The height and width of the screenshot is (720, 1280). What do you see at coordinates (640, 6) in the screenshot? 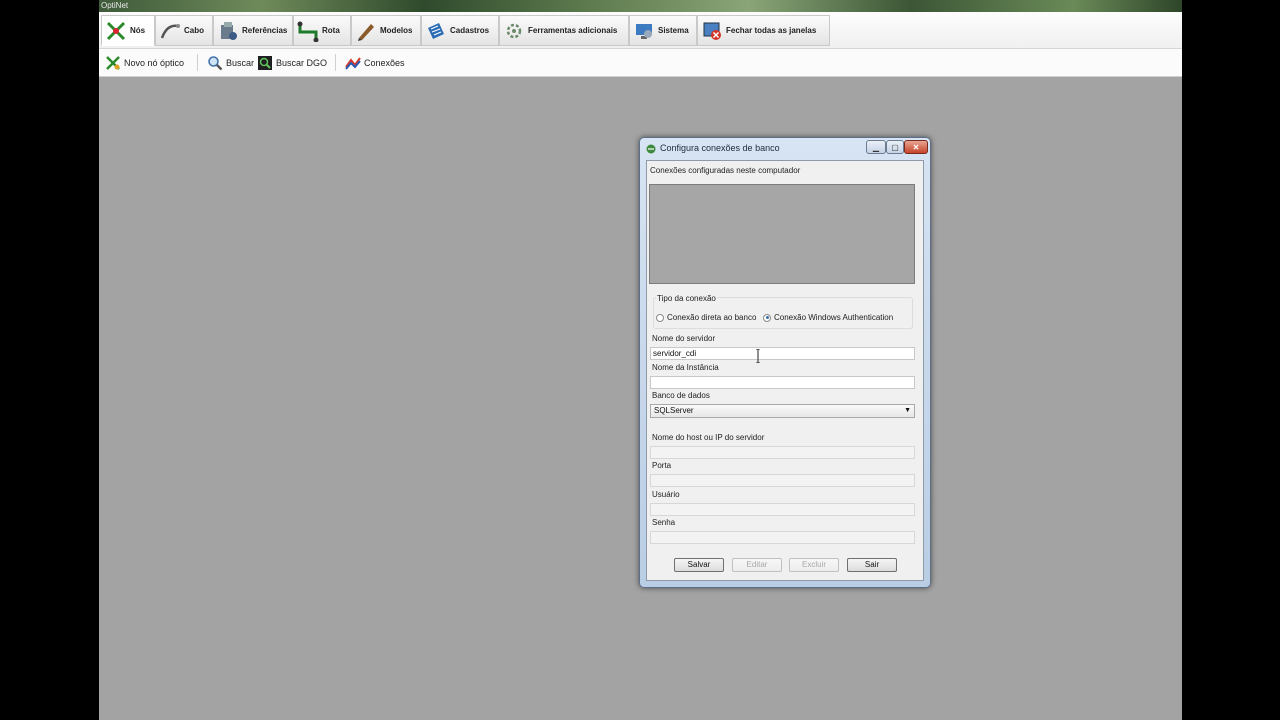
I see `title-bar: OptiNet` at bounding box center [640, 6].